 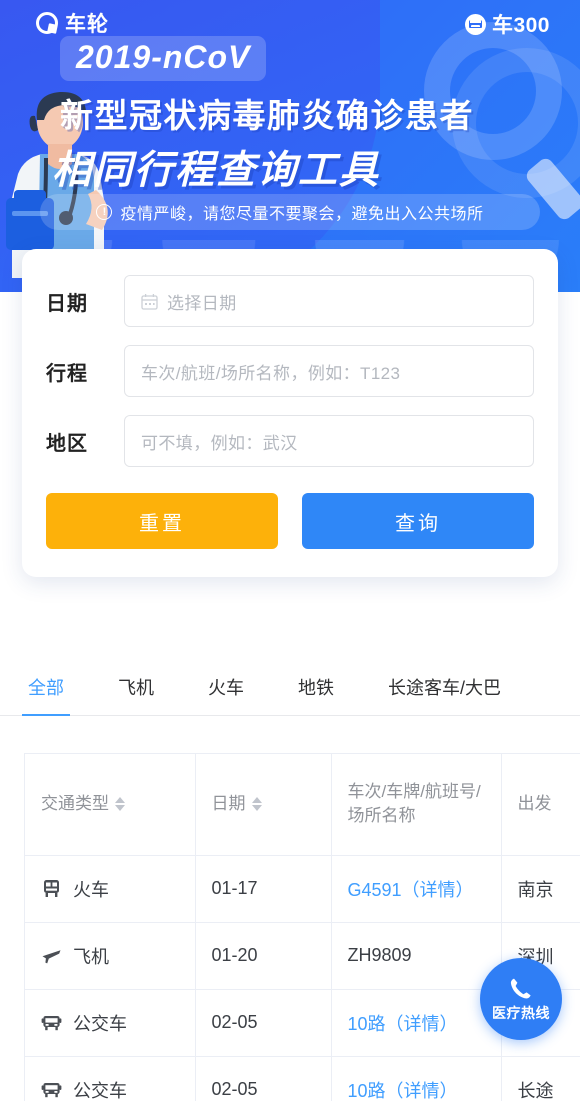 What do you see at coordinates (263, 889) in the screenshot?
I see `cell-date: 01-17` at bounding box center [263, 889].